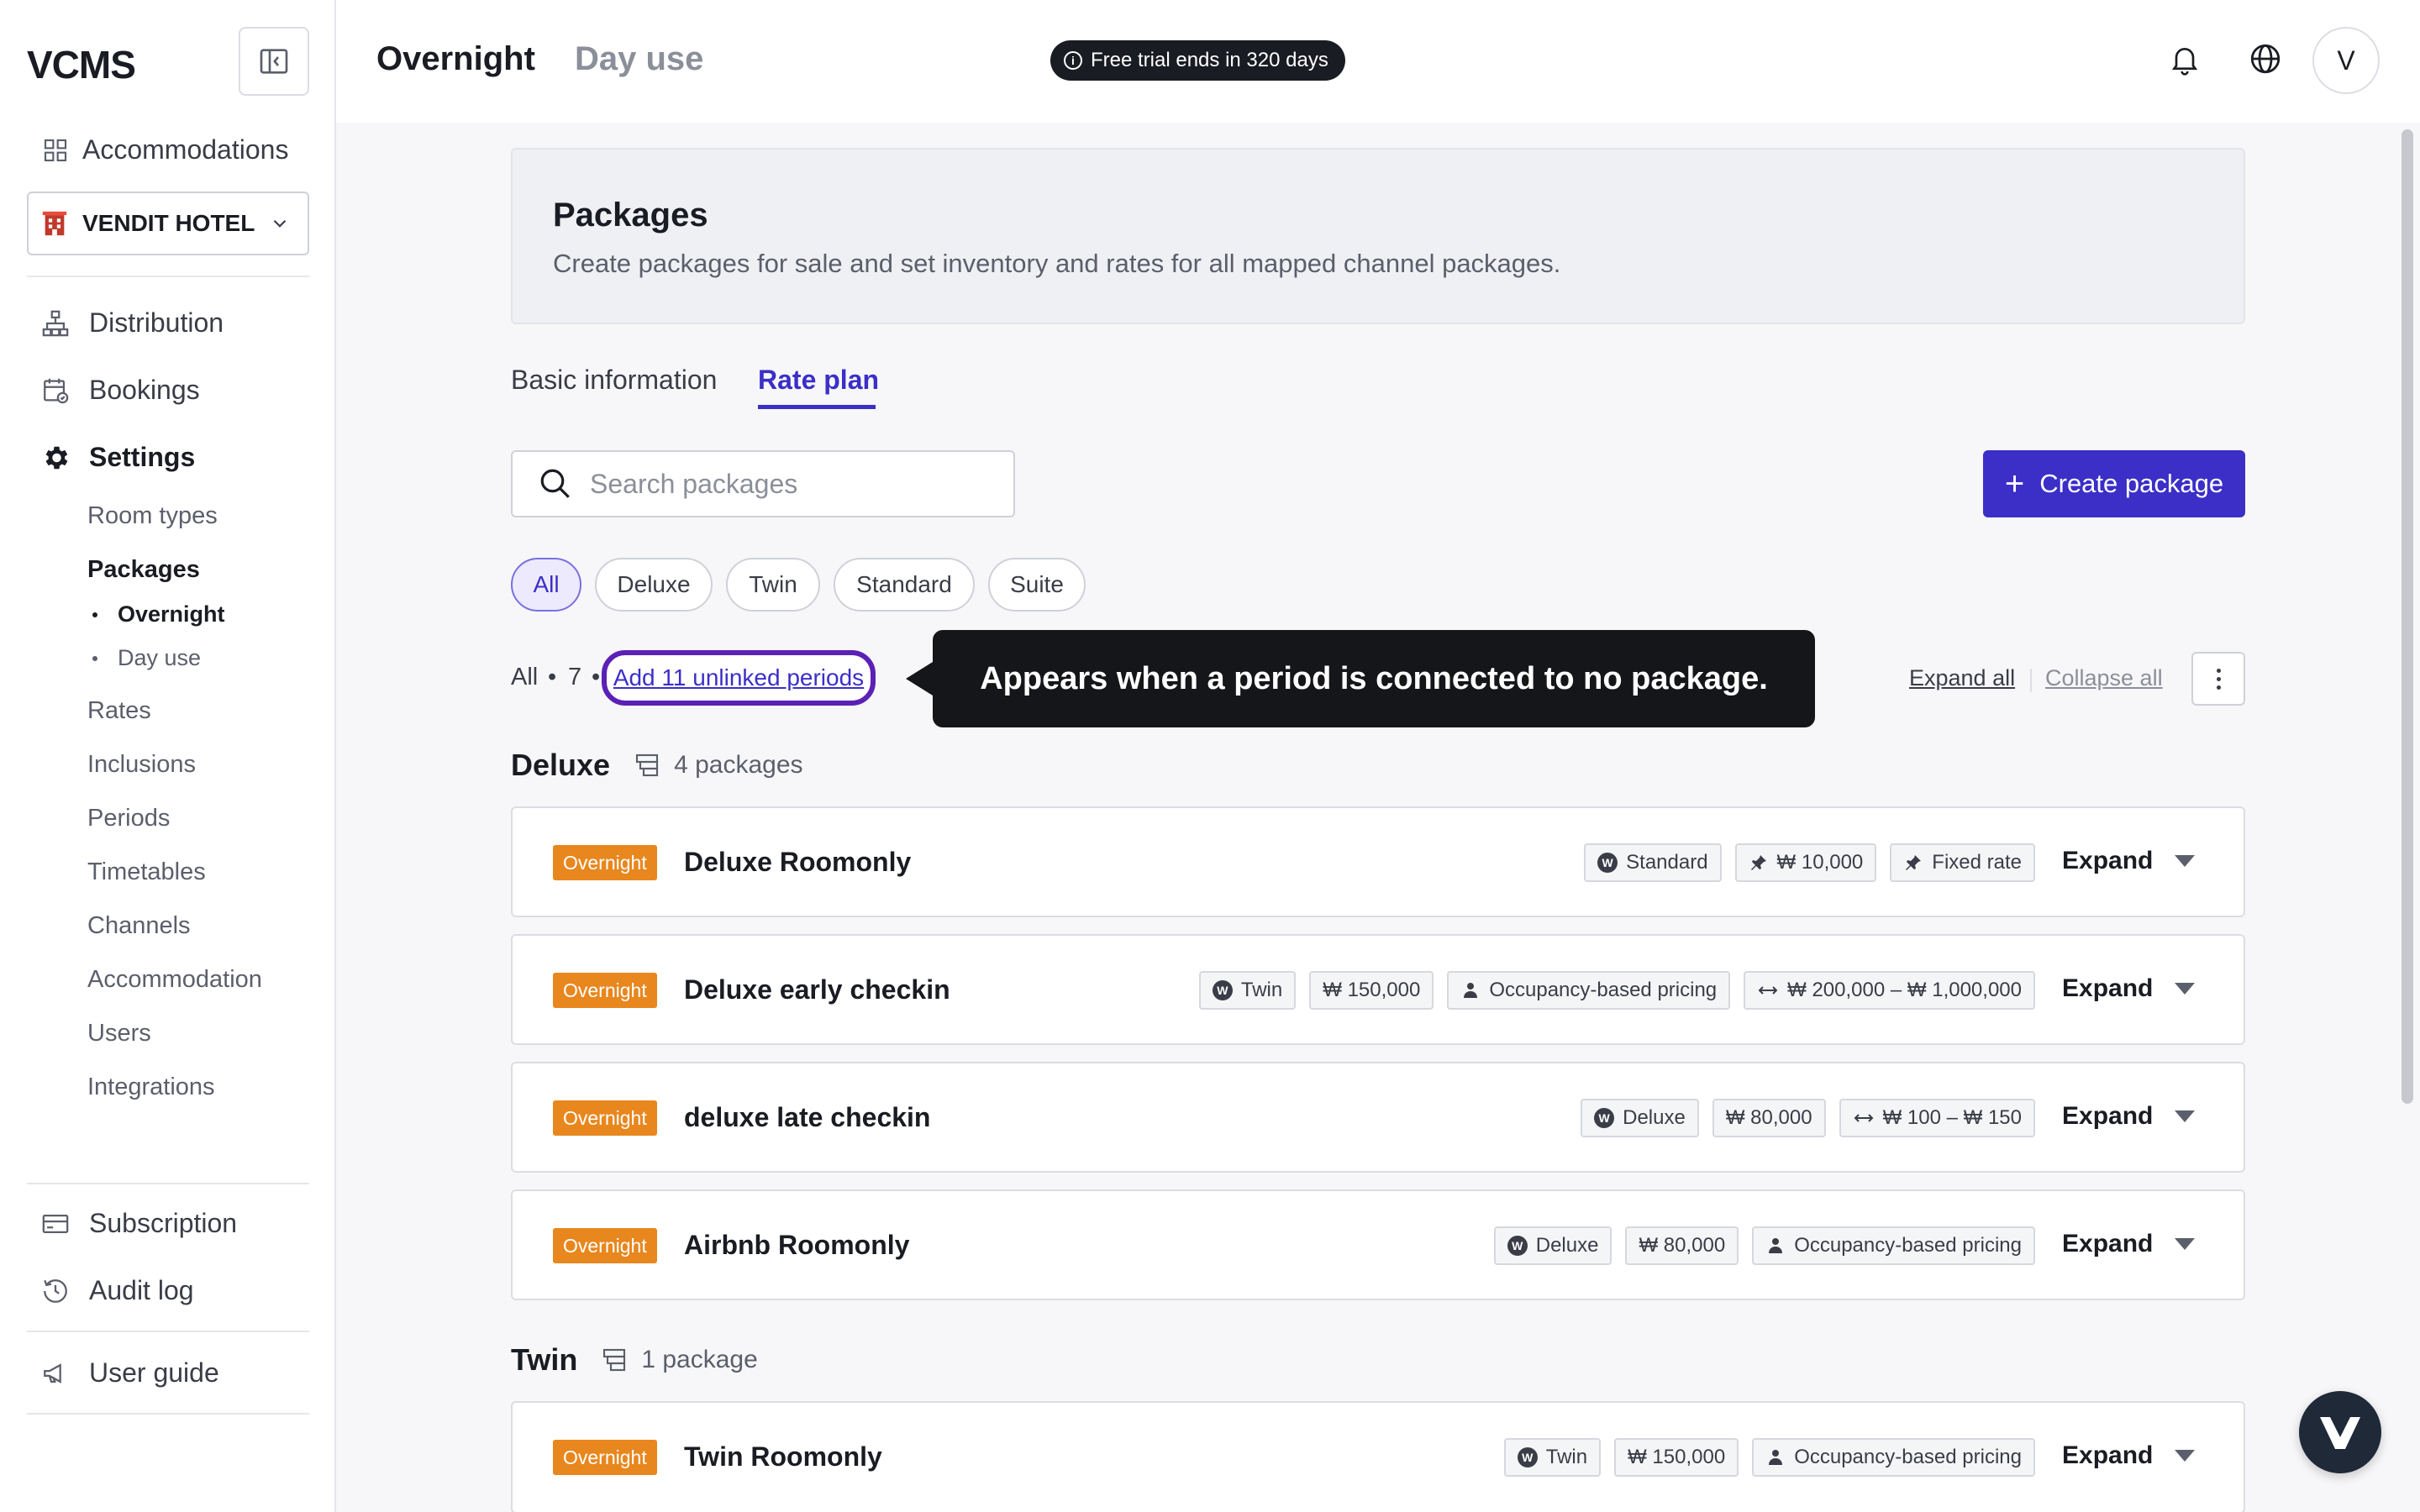  Describe the element at coordinates (634, 1360) in the screenshot. I see `group-header-twin: Twin 1 package` at that location.